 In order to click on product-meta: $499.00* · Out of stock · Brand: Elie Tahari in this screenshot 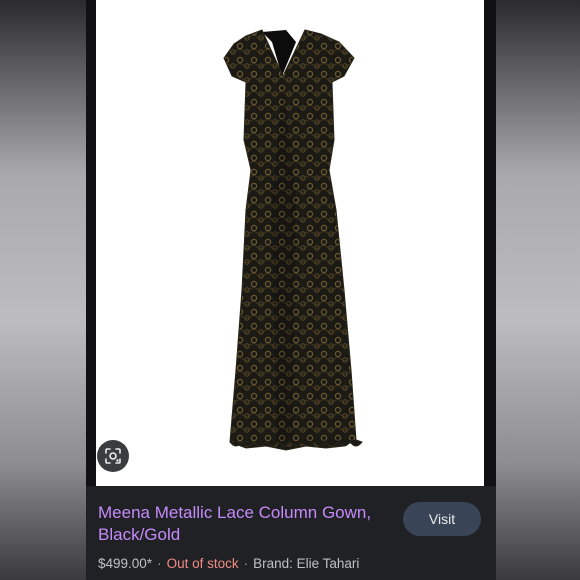, I will do `click(228, 563)`.